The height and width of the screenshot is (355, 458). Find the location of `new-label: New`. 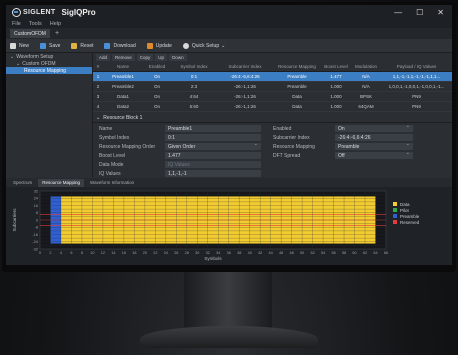

new-label: New is located at coordinates (24, 45).